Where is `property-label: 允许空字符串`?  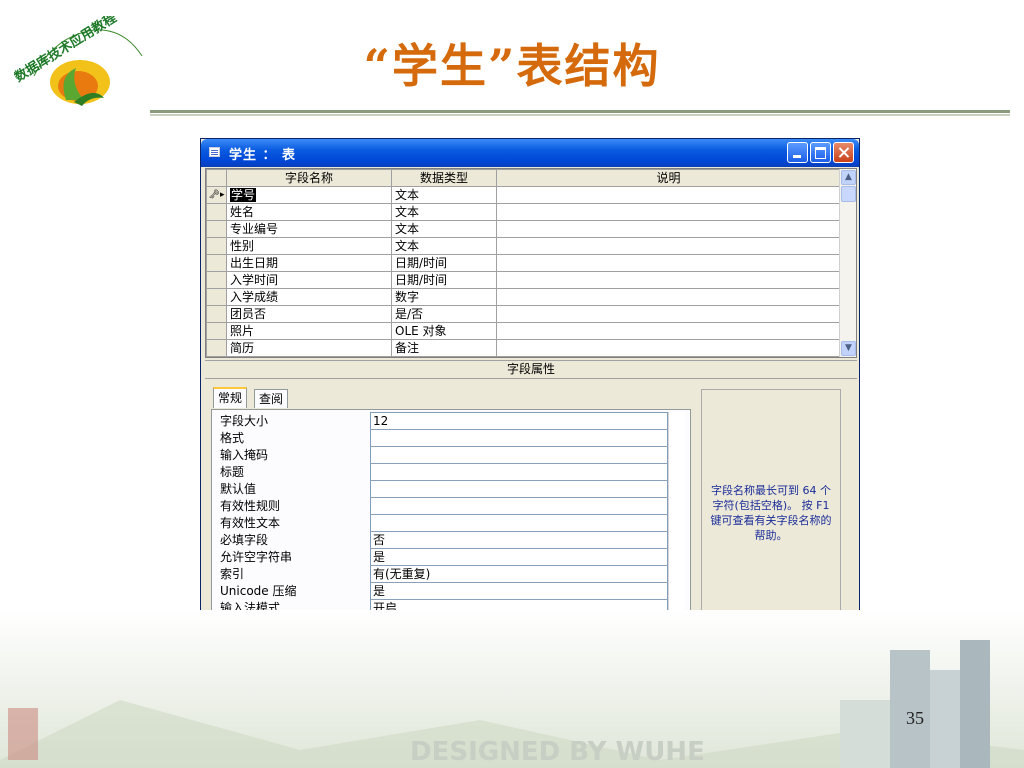 property-label: 允许空字符串 is located at coordinates (256, 556).